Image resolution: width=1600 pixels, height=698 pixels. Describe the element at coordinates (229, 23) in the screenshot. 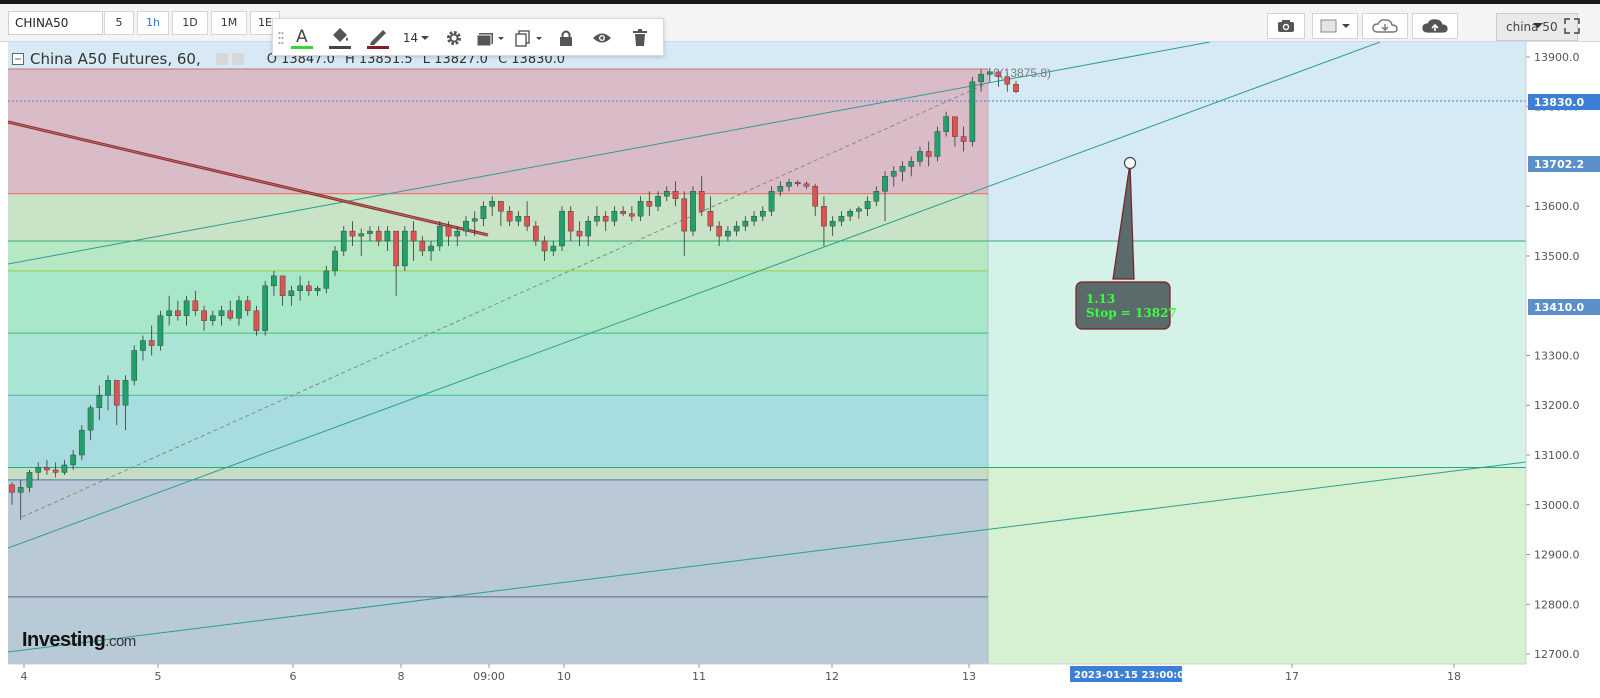

I see `timeframe-1m: 1M` at that location.